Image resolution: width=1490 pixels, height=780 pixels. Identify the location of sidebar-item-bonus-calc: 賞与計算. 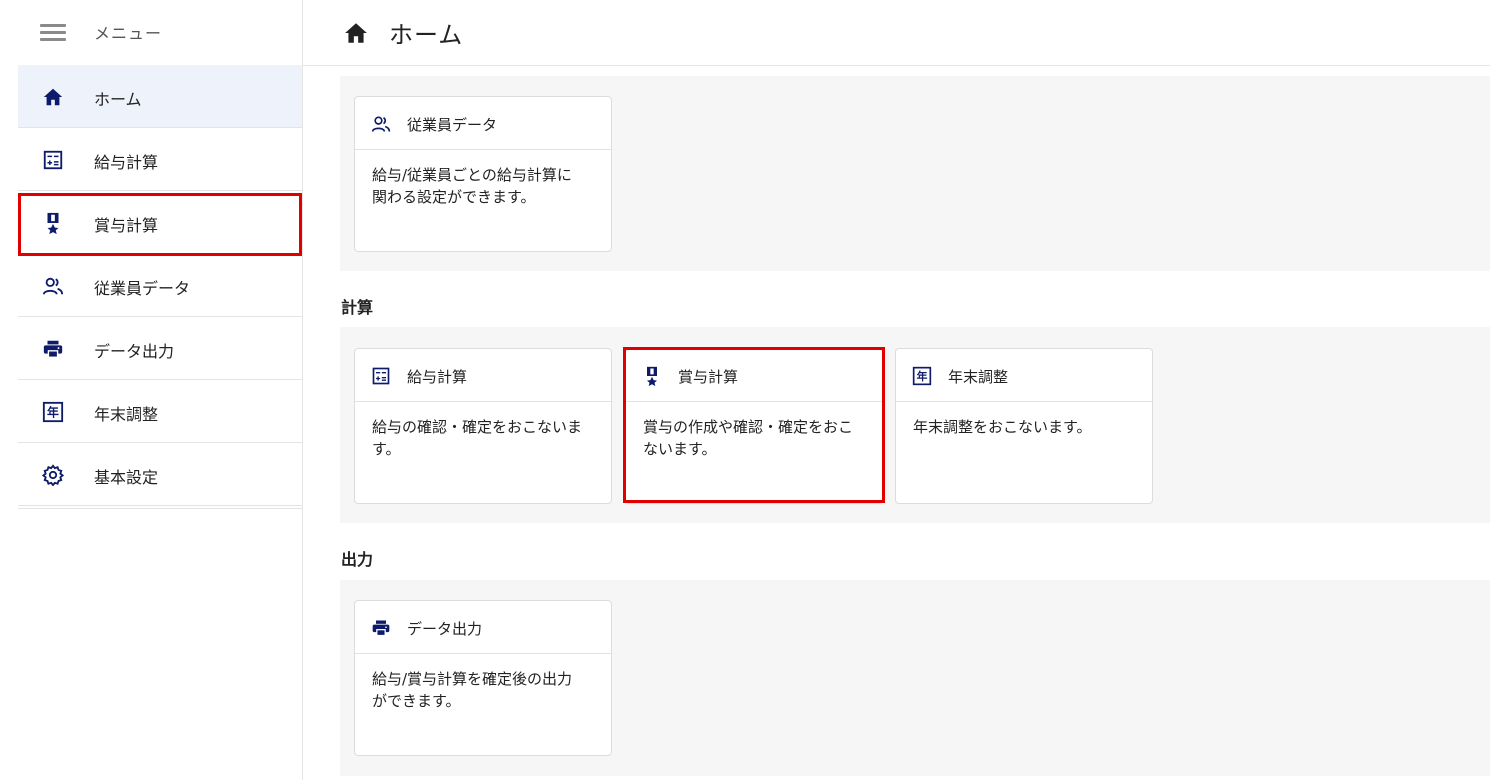
(160, 222).